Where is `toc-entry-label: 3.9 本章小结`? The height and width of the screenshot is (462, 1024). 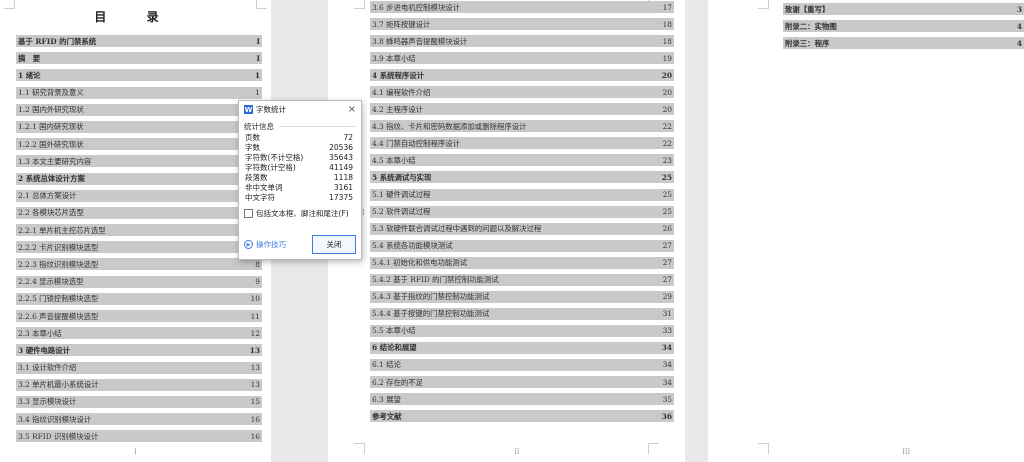 toc-entry-label: 3.9 本章小结 is located at coordinates (394, 58).